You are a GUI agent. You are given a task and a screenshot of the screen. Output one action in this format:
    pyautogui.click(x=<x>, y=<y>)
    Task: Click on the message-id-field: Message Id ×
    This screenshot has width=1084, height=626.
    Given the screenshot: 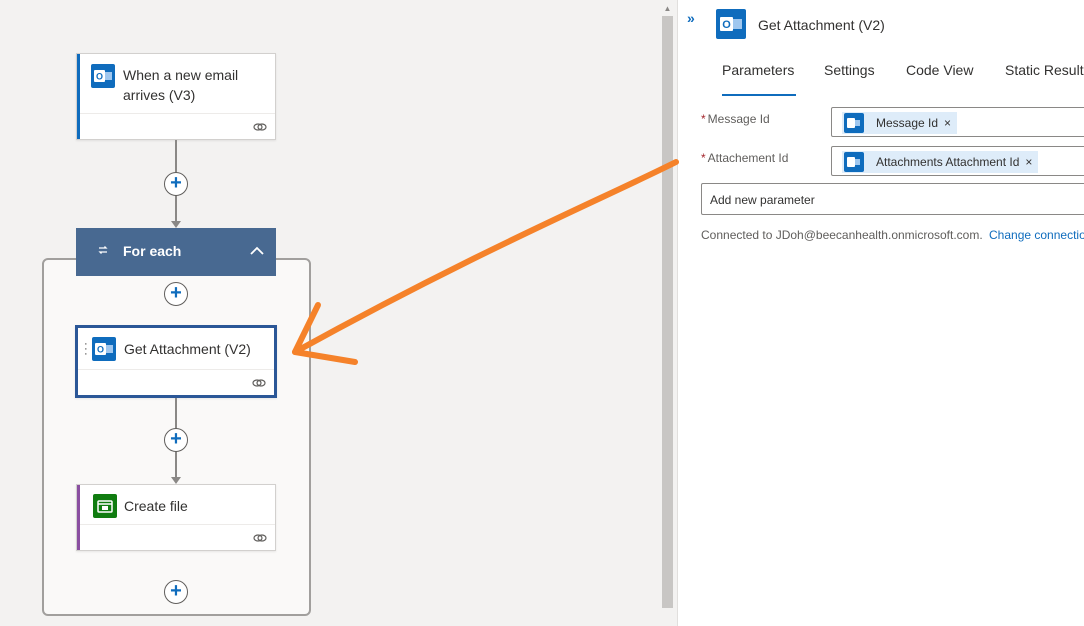 What is the action you would take?
    pyautogui.click(x=957, y=122)
    